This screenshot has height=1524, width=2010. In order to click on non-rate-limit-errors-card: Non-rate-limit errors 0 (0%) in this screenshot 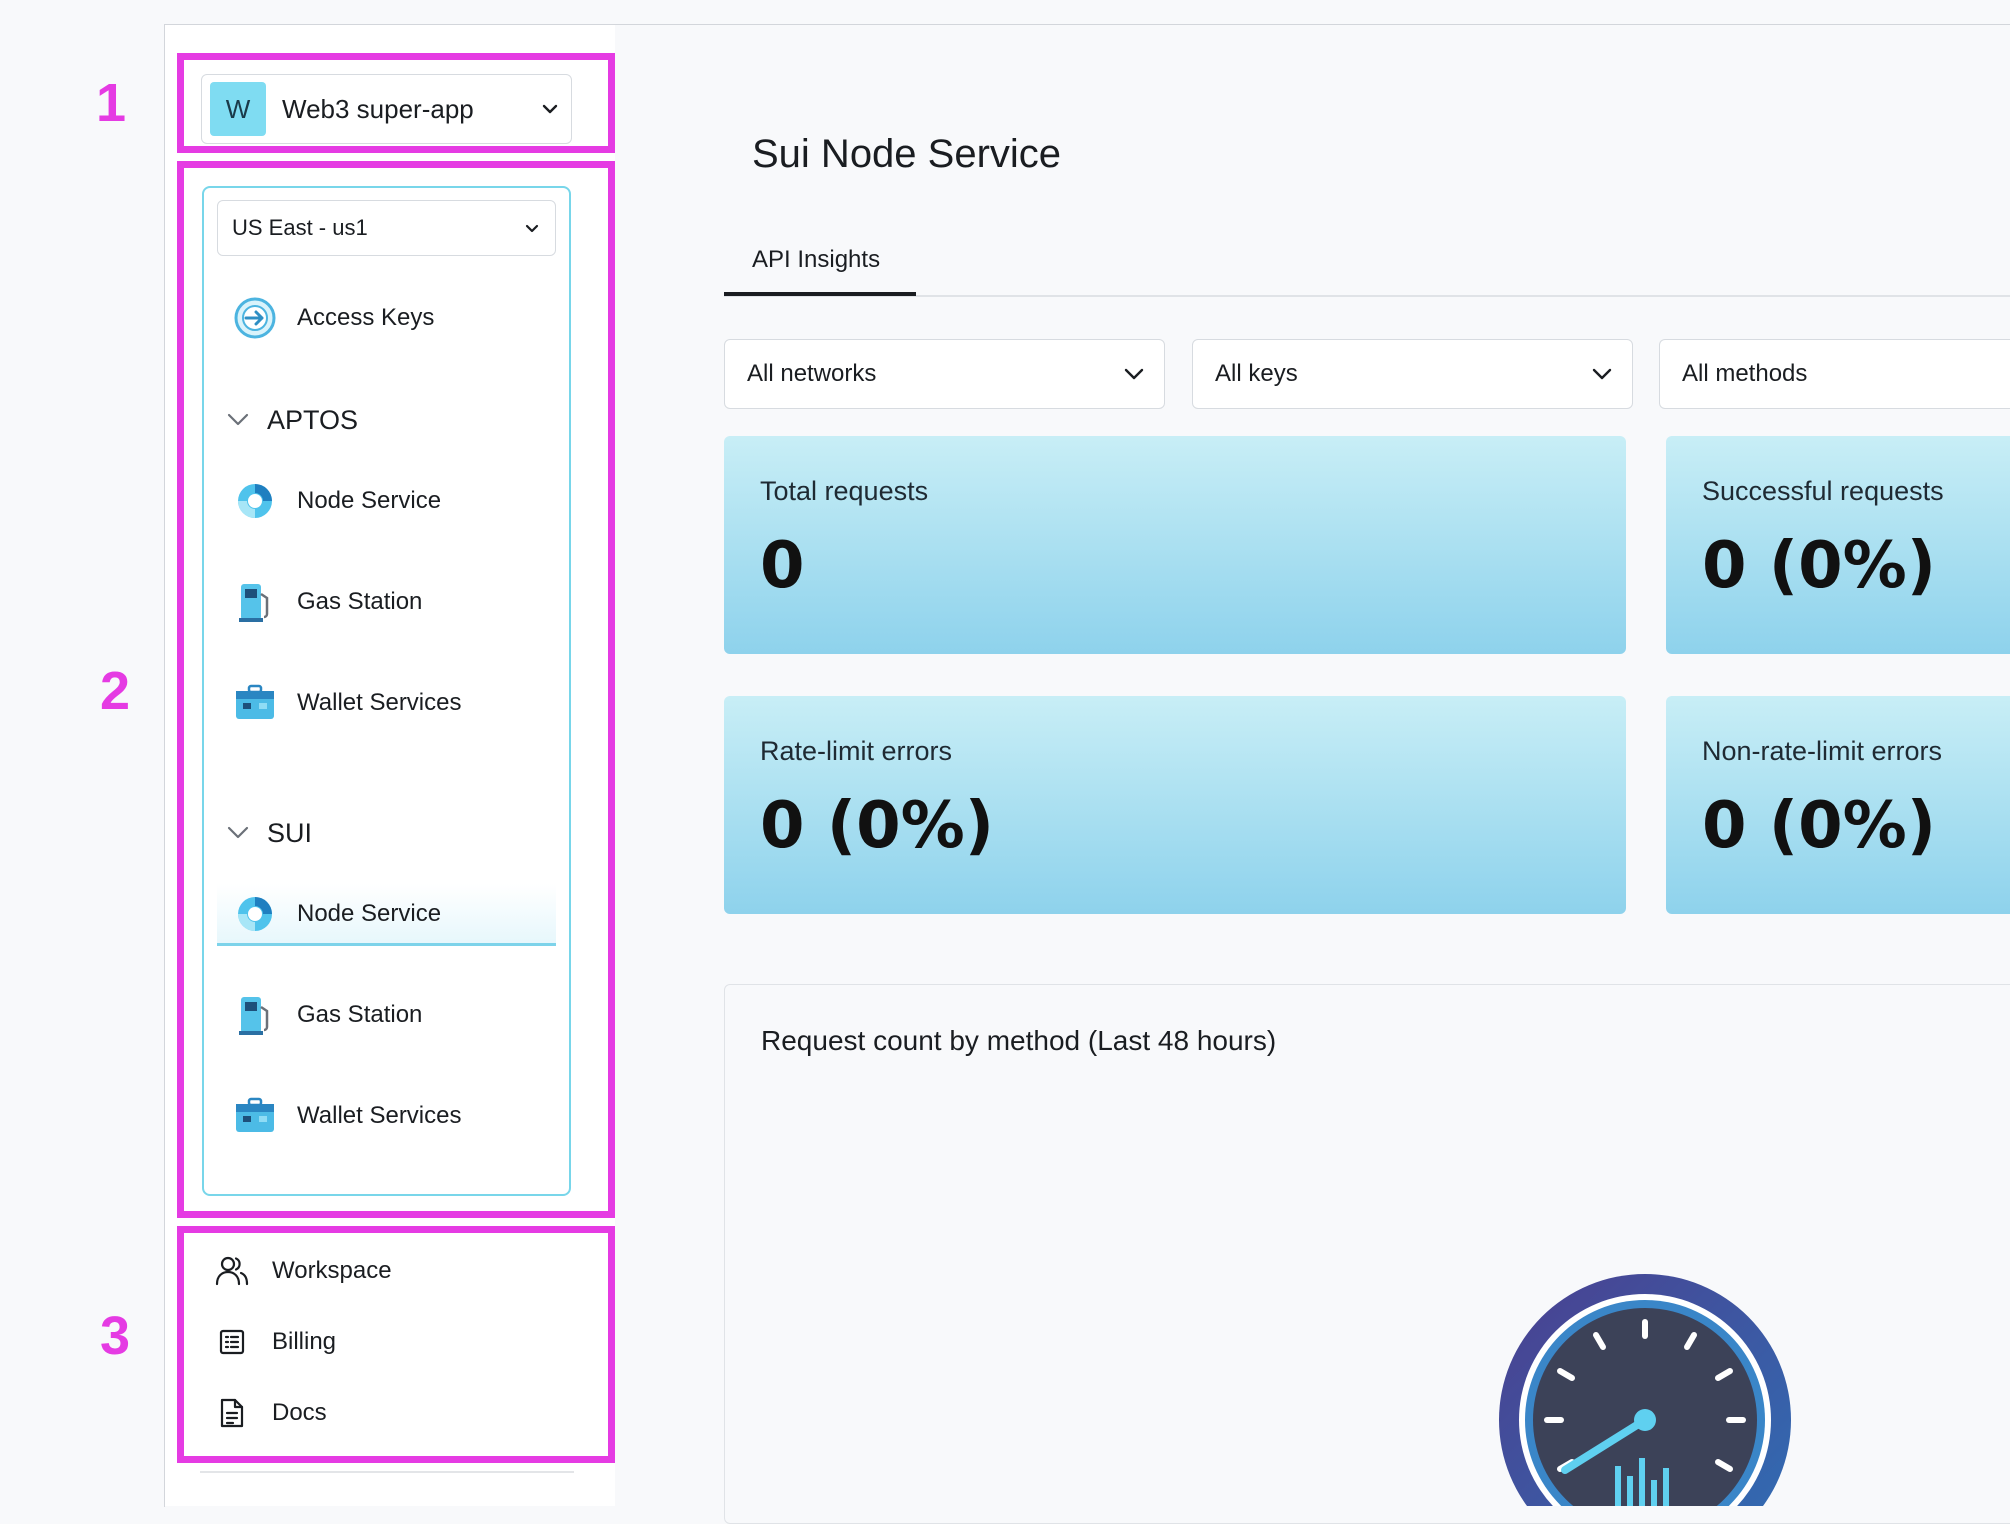, I will do `click(1838, 805)`.